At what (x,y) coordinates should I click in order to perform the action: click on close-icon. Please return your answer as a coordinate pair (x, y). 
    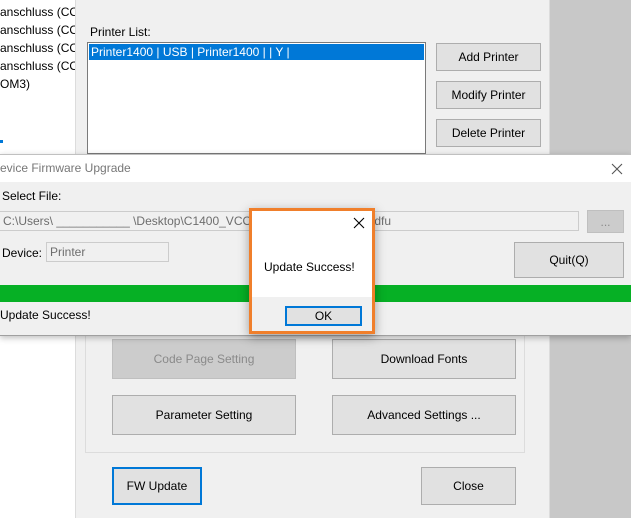
    Looking at the image, I should click on (617, 169).